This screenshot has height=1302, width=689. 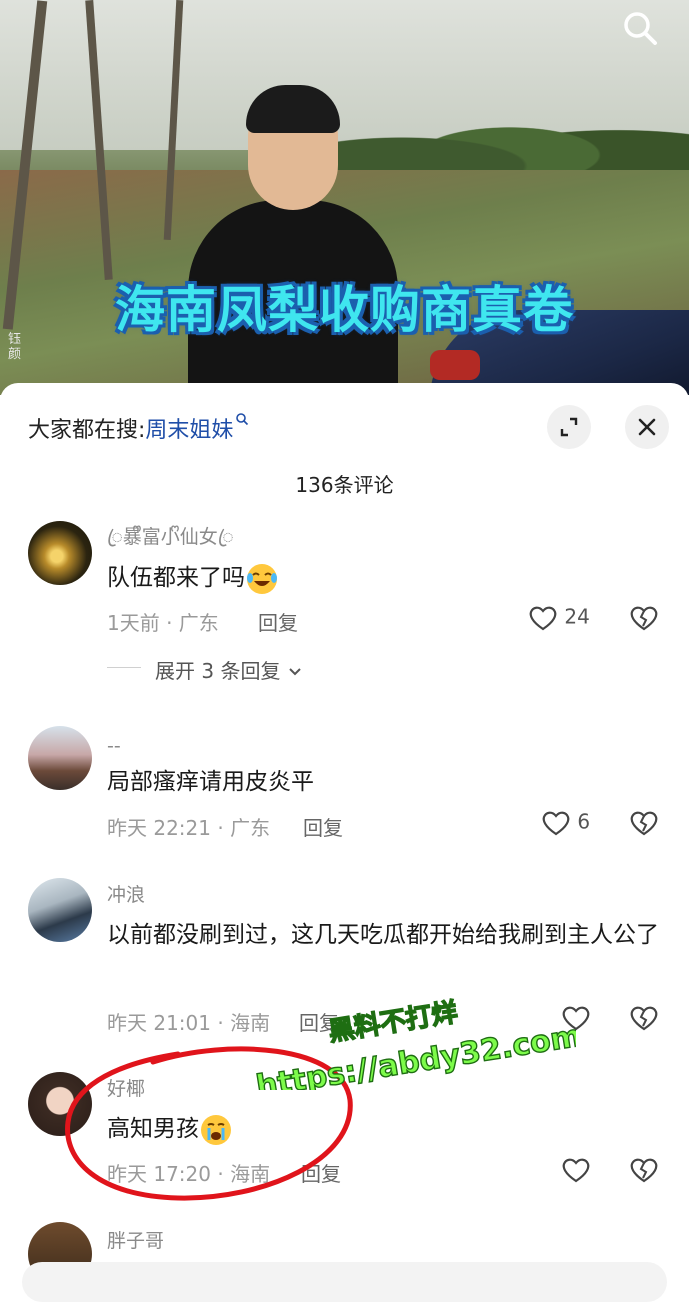 I want to click on expand-divider, so click(x=124, y=667).